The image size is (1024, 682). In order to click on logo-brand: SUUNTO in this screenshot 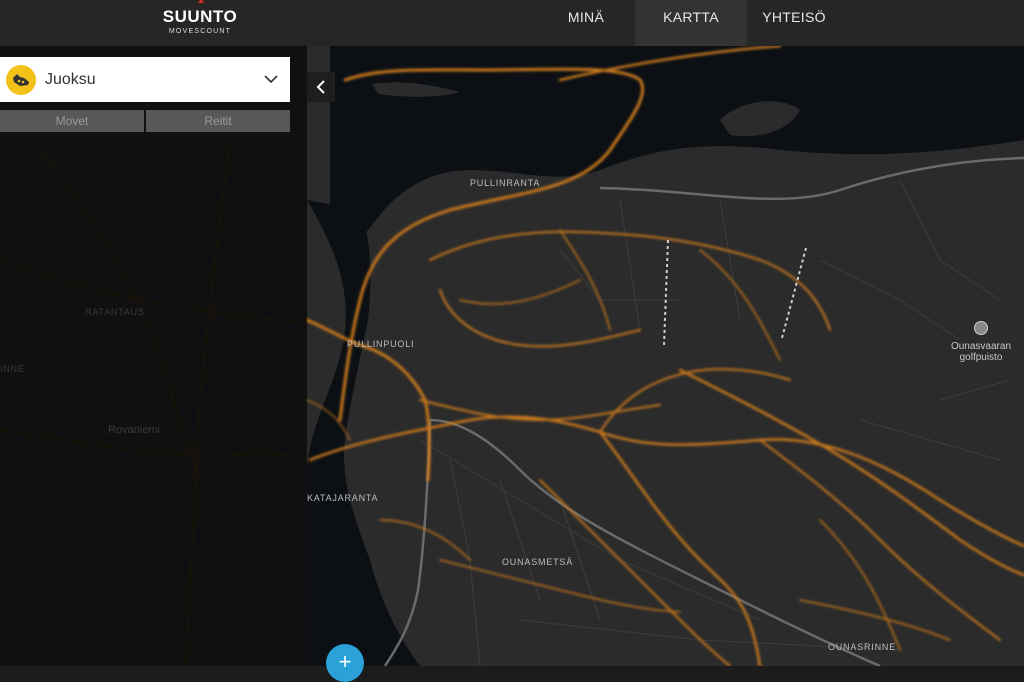, I will do `click(200, 16)`.